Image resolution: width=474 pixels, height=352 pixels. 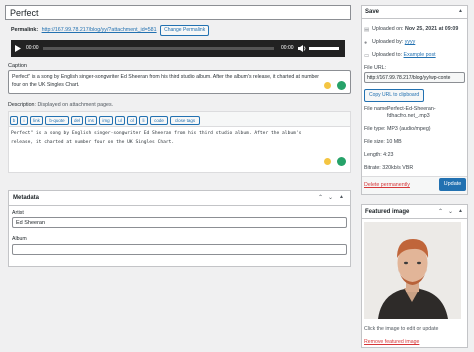 What do you see at coordinates (376, 109) in the screenshot?
I see `file-name-label: File name:` at bounding box center [376, 109].